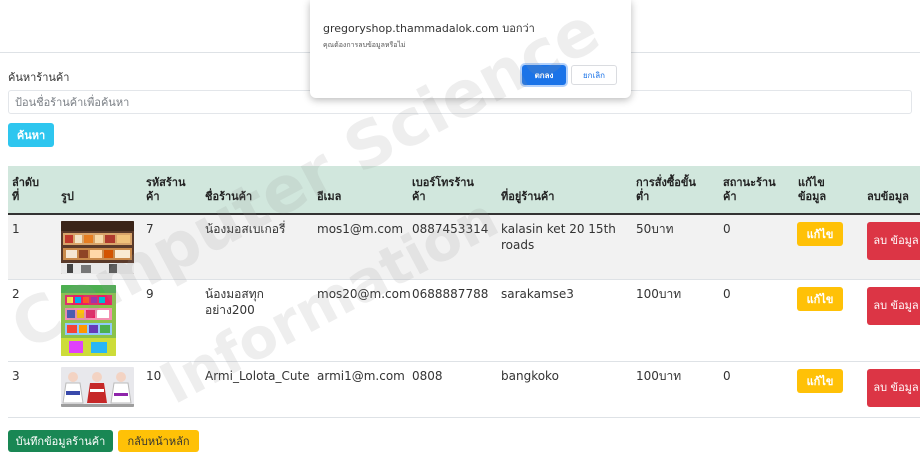 The height and width of the screenshot is (452, 920). What do you see at coordinates (16, 376) in the screenshot?
I see `cell-no: 3` at bounding box center [16, 376].